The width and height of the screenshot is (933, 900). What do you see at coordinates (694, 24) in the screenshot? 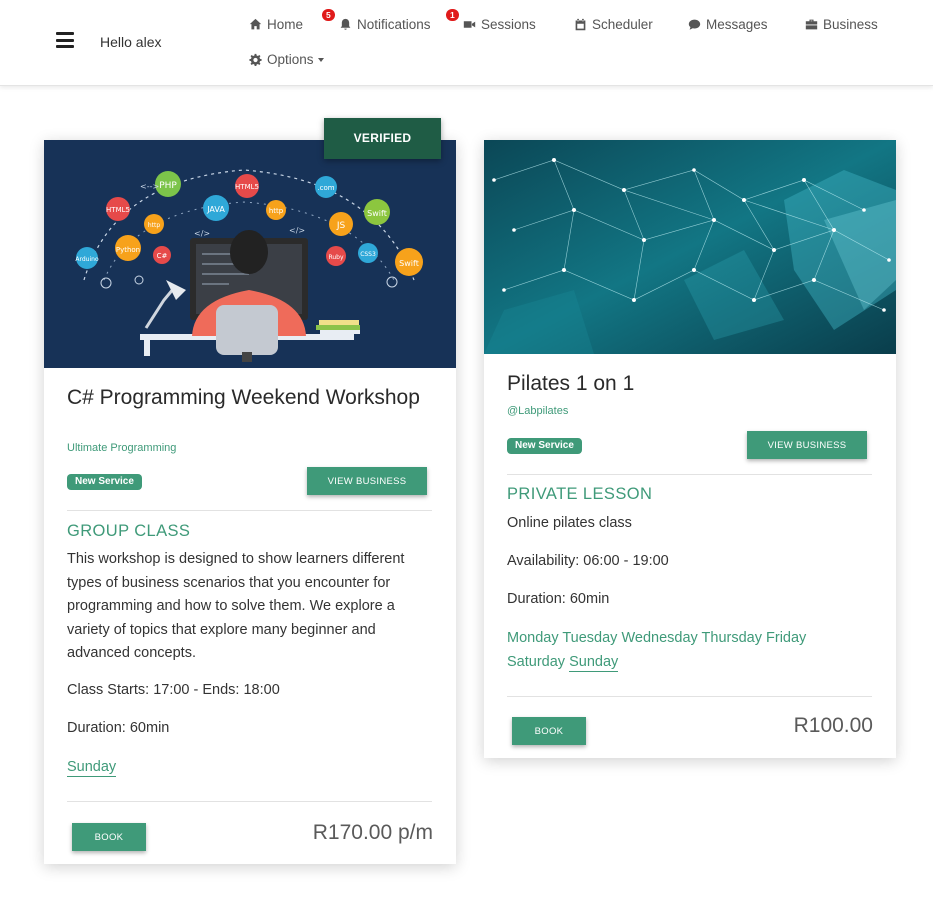
I see `chat-icon` at bounding box center [694, 24].